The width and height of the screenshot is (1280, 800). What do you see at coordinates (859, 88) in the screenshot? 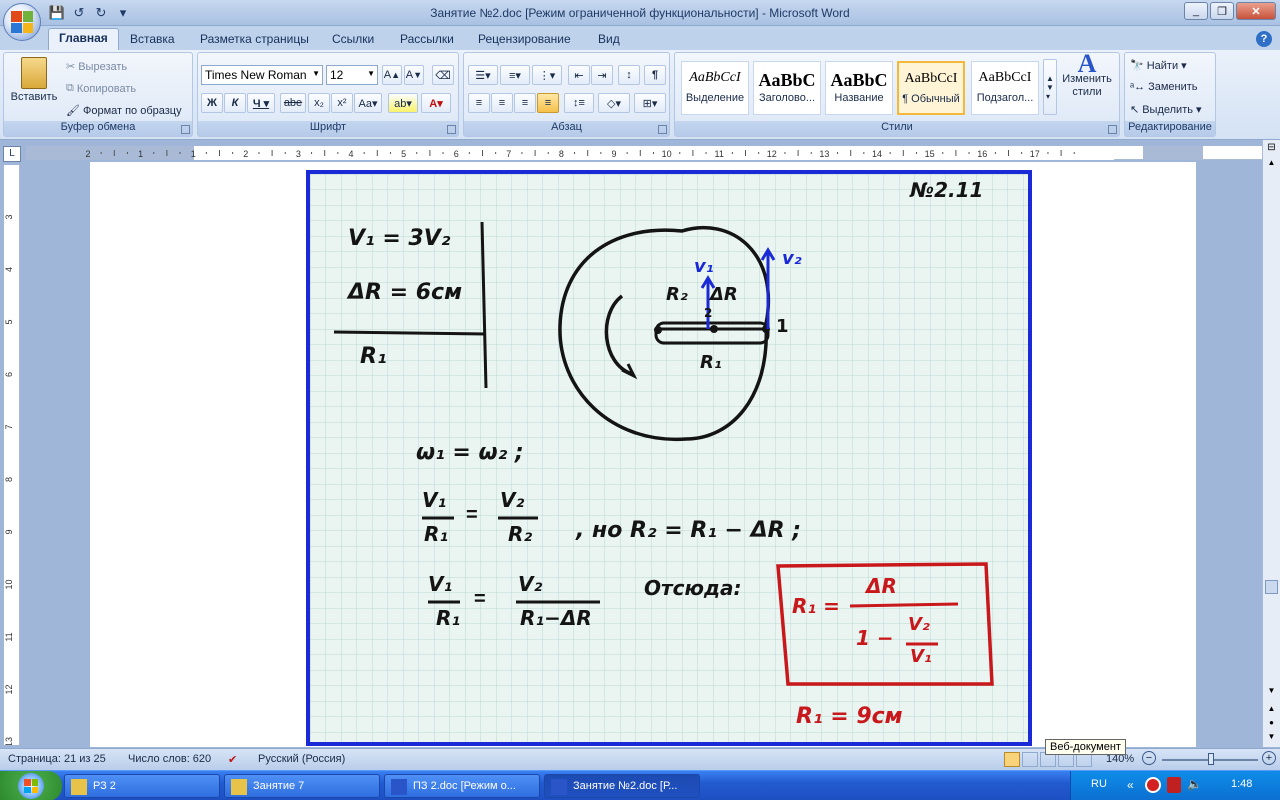
I see `style-title: AaBbC Название` at bounding box center [859, 88].